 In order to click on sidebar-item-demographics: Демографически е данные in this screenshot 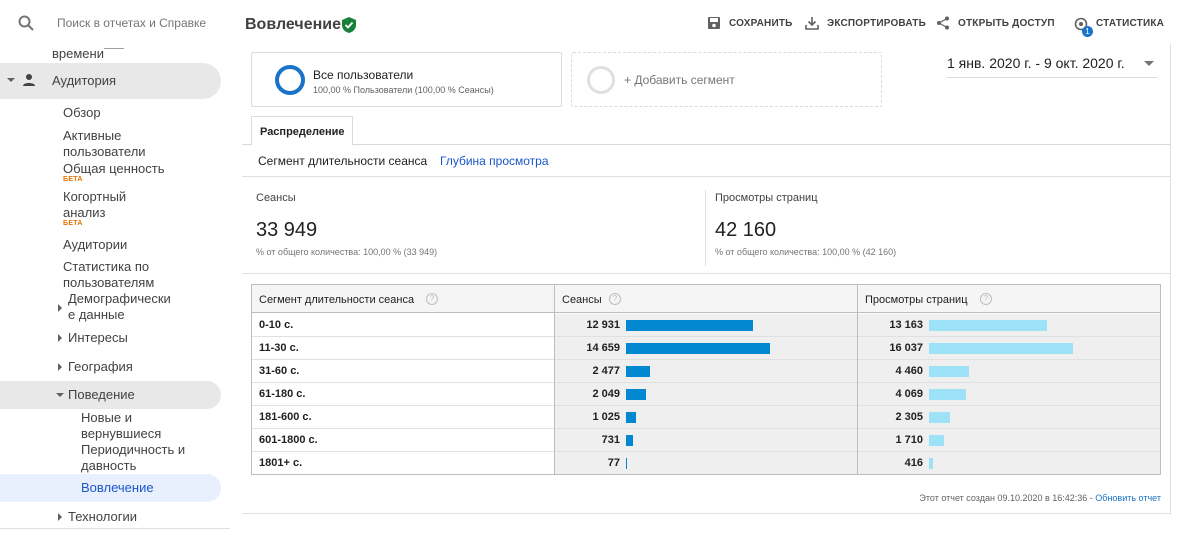, I will do `click(119, 307)`.